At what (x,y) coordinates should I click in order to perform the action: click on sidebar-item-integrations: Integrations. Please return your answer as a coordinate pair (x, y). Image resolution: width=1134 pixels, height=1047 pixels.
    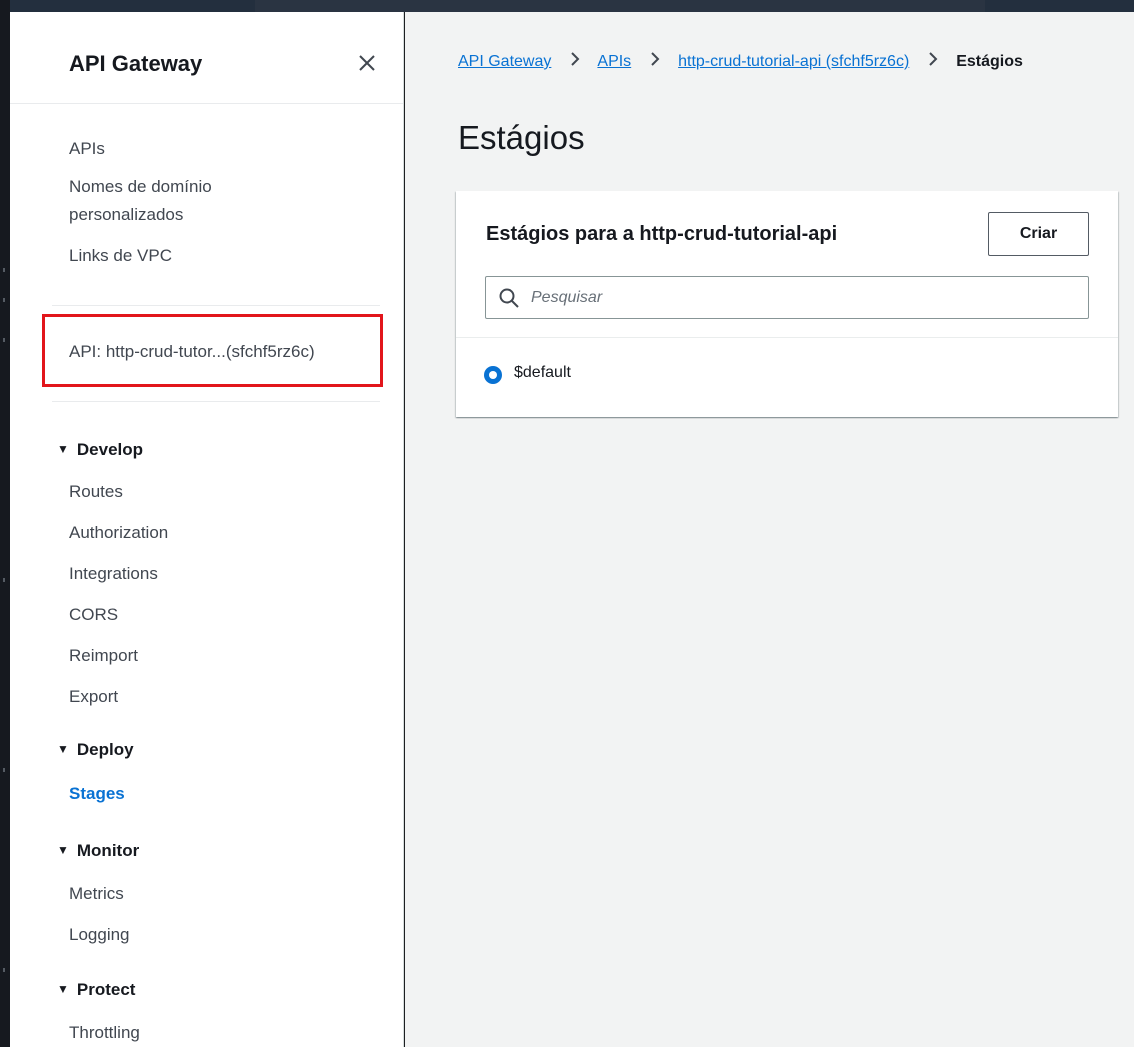
    Looking at the image, I should click on (113, 574).